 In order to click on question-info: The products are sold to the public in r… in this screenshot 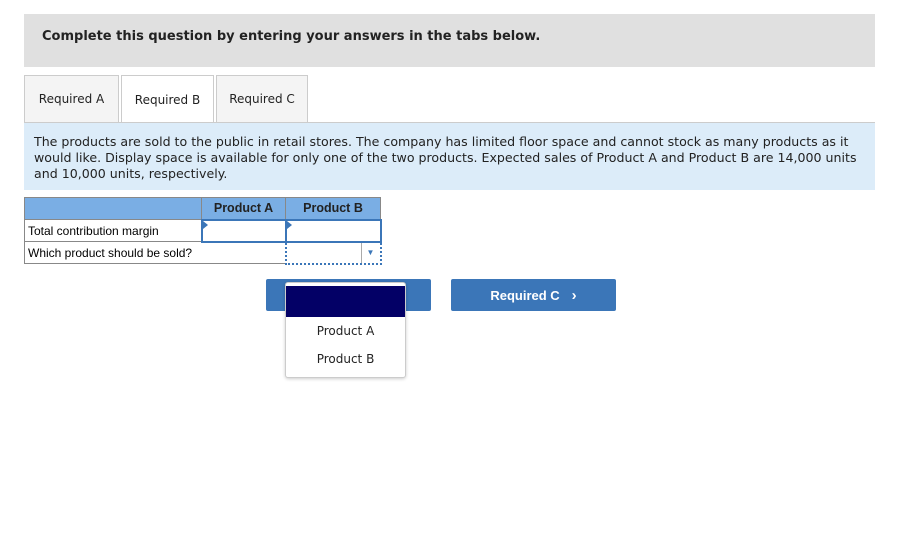, I will do `click(449, 156)`.